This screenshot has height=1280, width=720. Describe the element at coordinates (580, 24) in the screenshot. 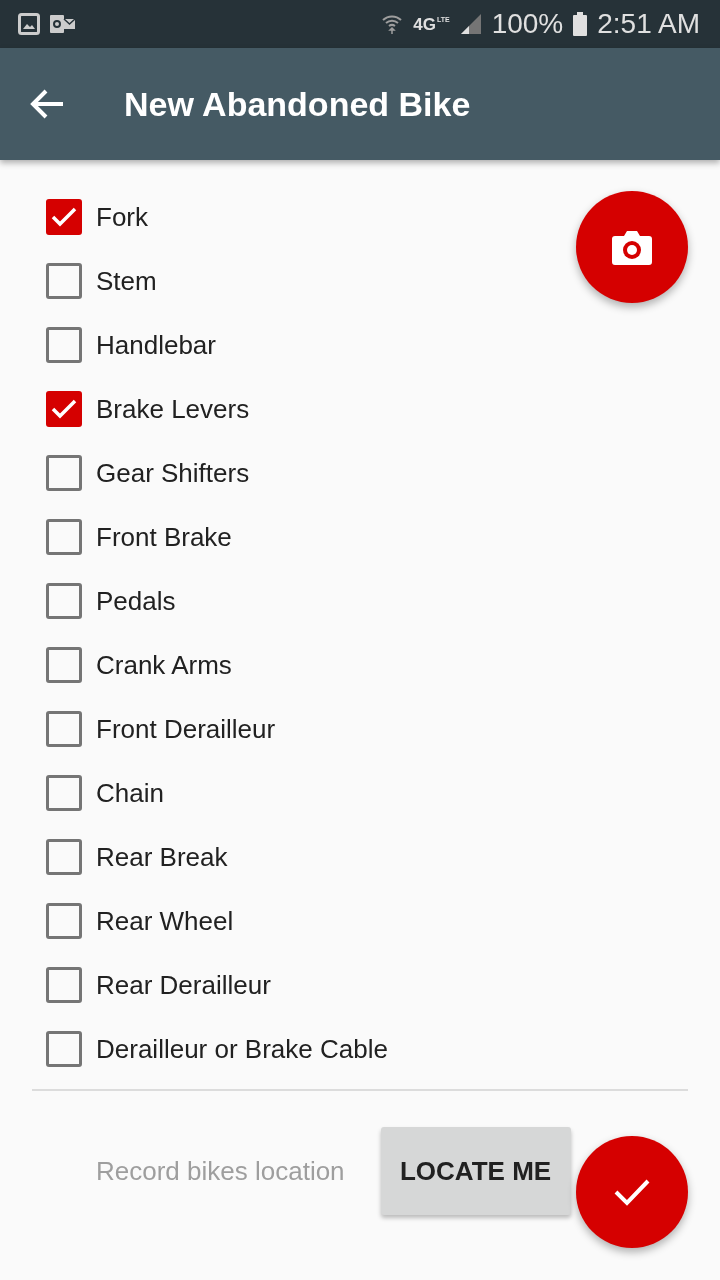

I see `battery-icon` at that location.